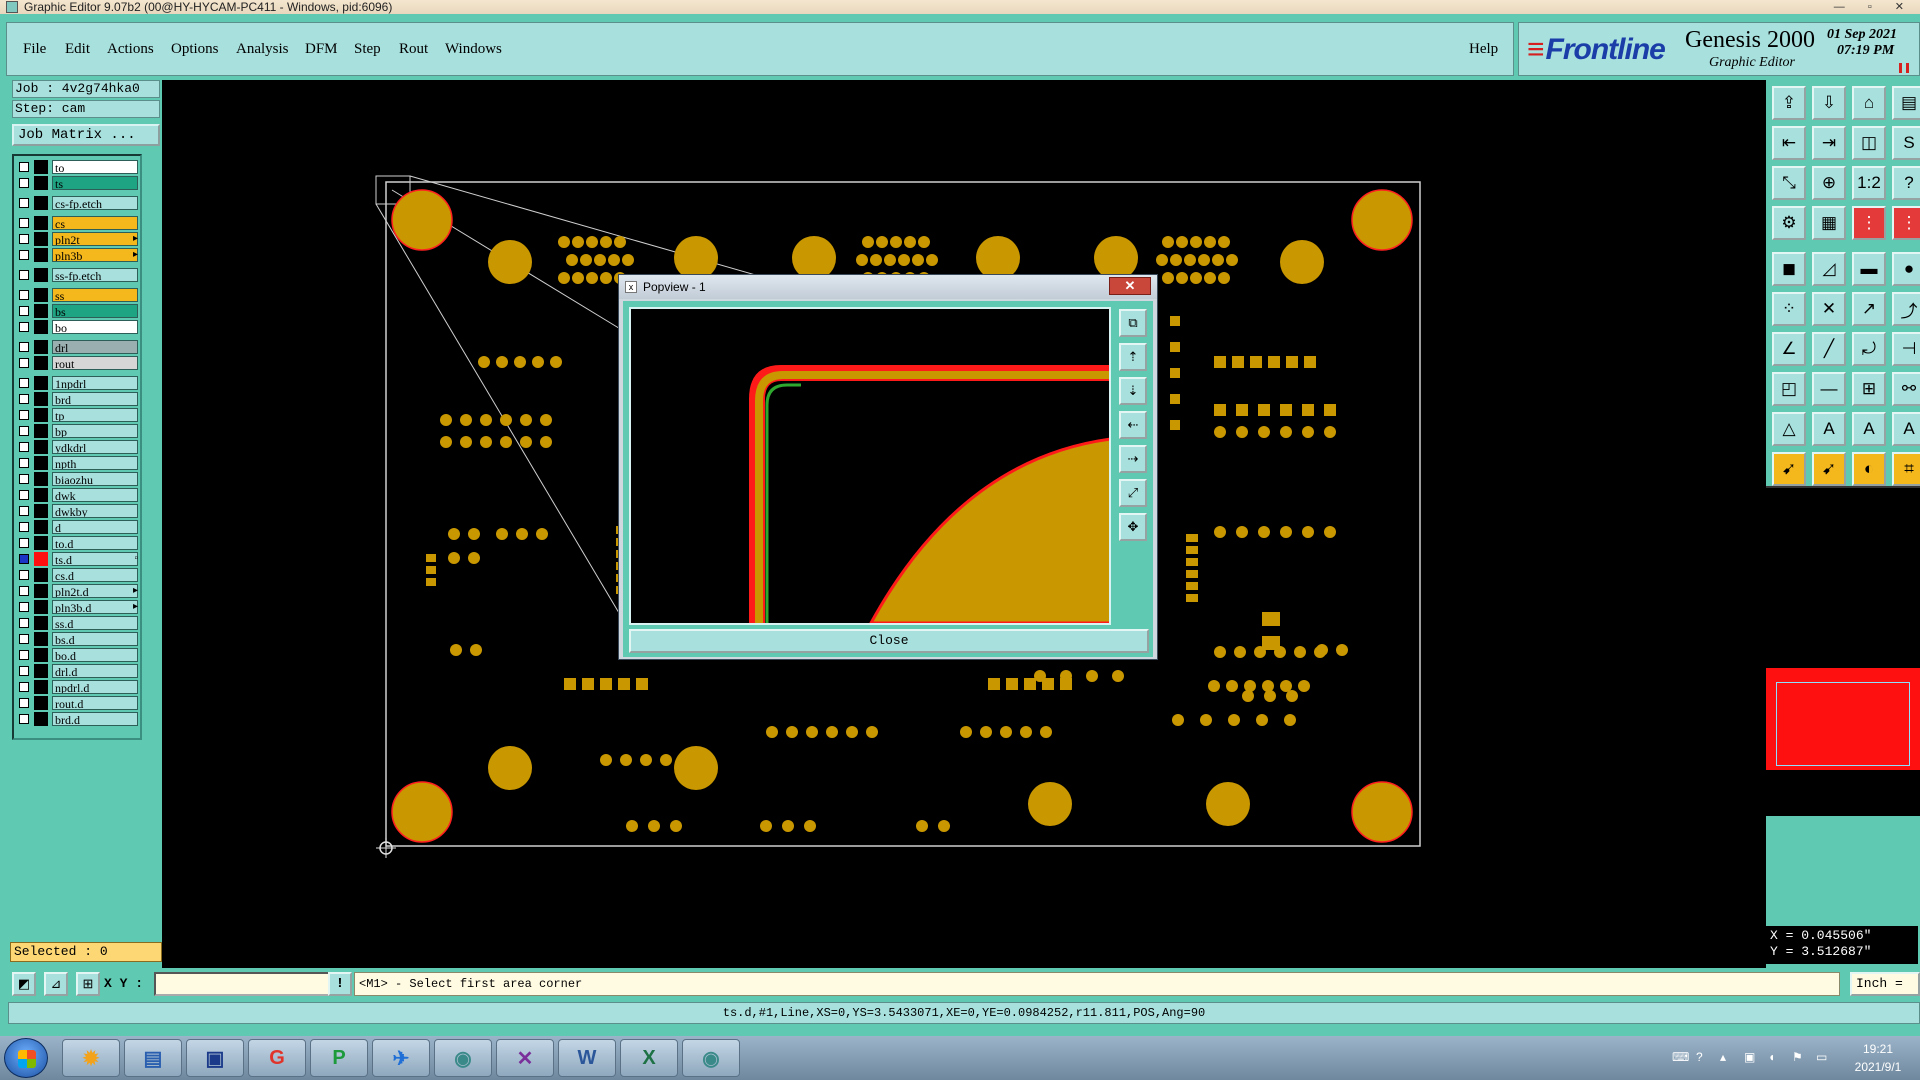 The width and height of the screenshot is (1920, 1080). Describe the element at coordinates (95, 311) in the screenshot. I see `layer-name: bs` at that location.